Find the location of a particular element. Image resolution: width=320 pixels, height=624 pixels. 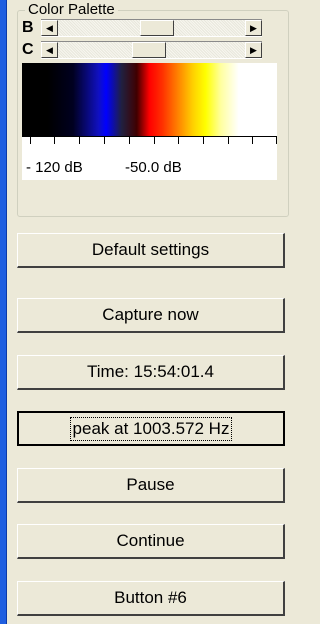

b-scrollbar: ◀ ▶ is located at coordinates (151, 28).